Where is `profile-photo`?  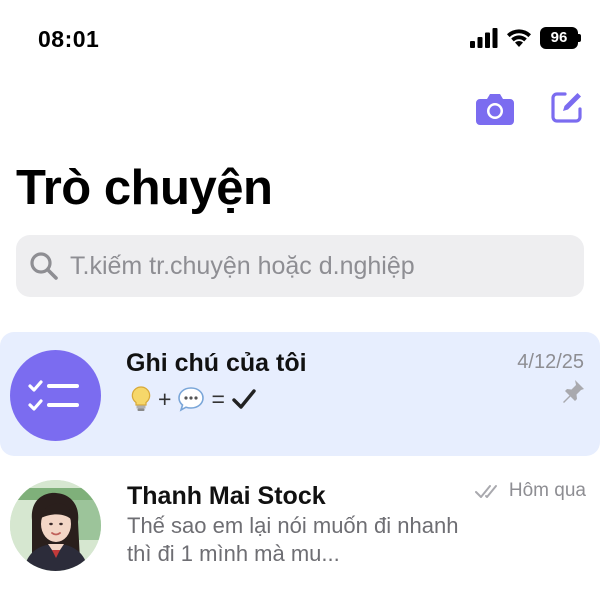
profile-photo is located at coordinates (55, 525).